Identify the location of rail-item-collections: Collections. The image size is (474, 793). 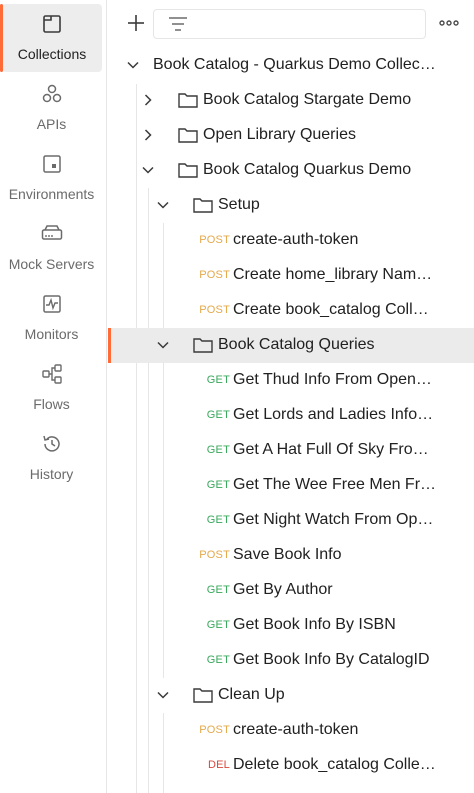
(51, 38).